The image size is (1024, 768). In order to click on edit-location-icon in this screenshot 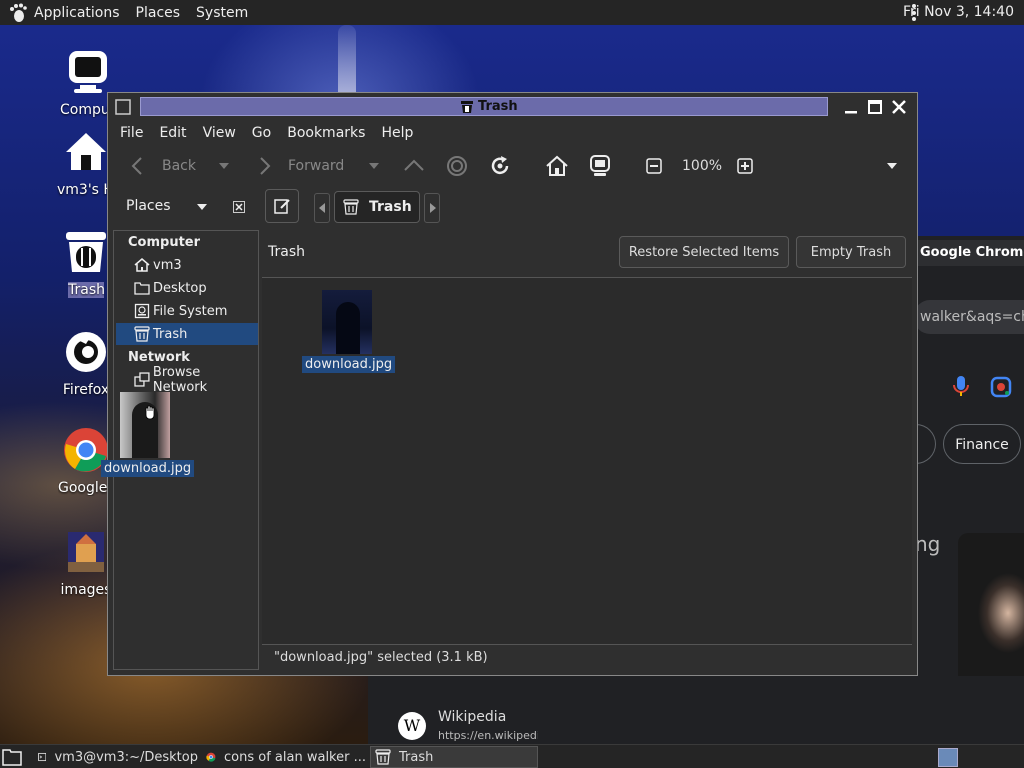, I will do `click(282, 206)`.